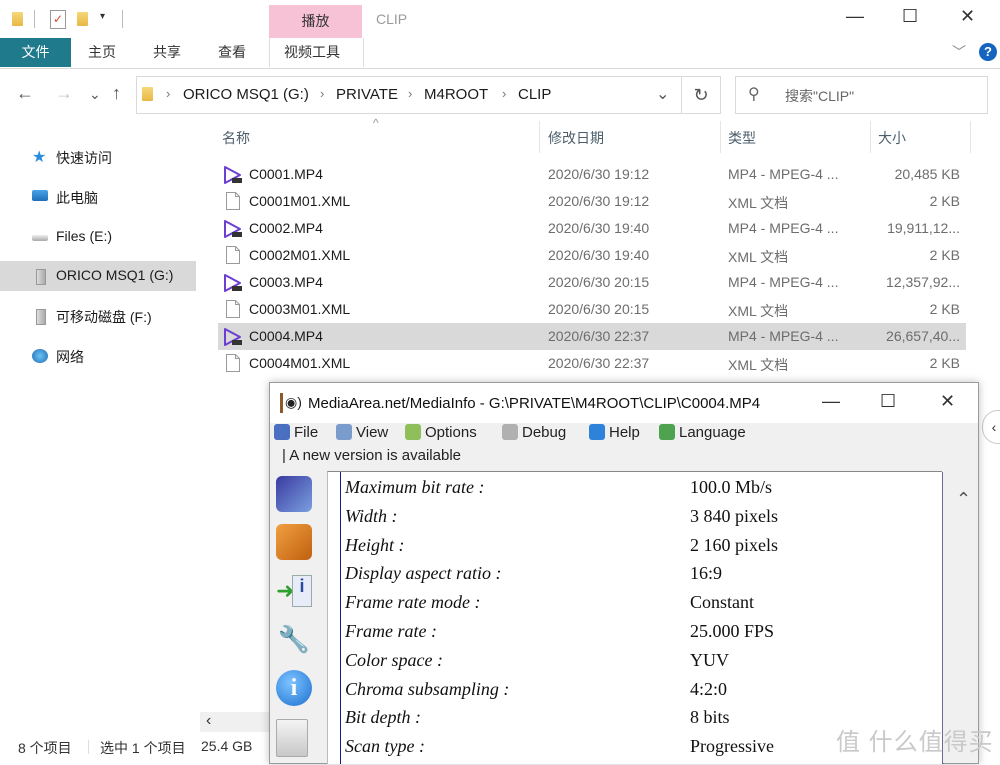 This screenshot has height=765, width=1000. I want to click on back-button: ←, so click(25, 93).